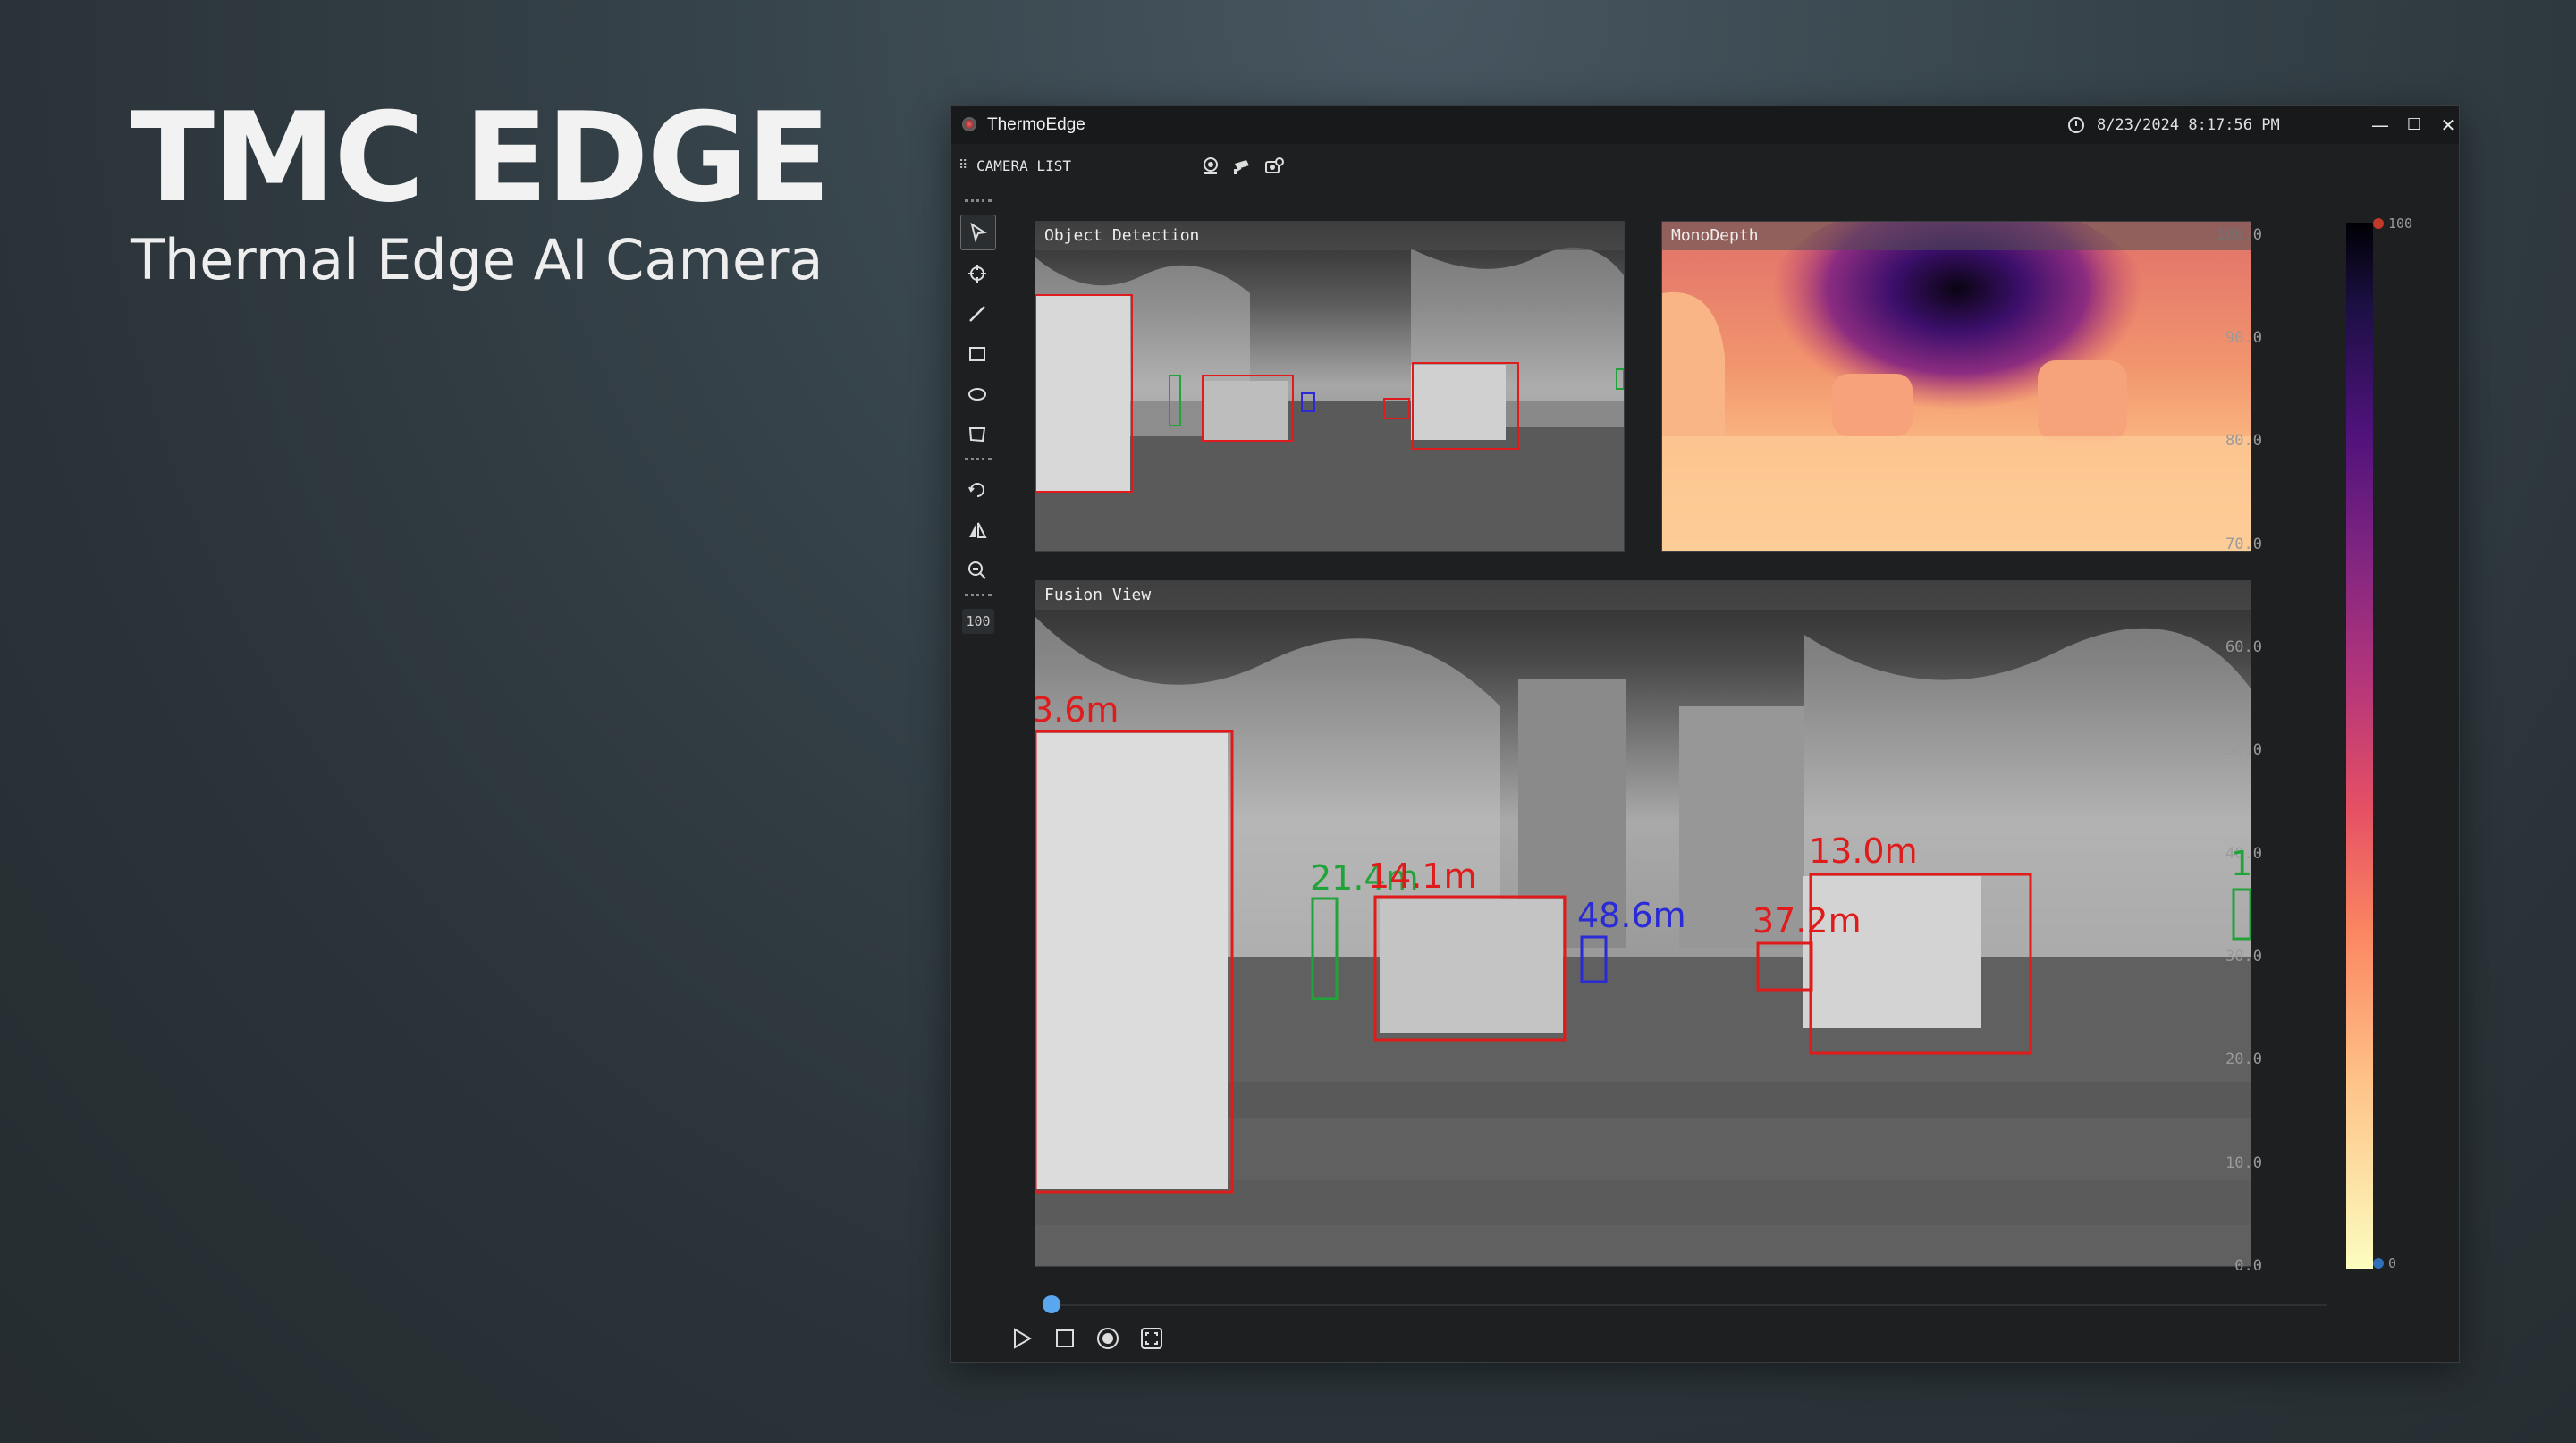 This screenshot has height=1443, width=2576. What do you see at coordinates (963, 165) in the screenshot?
I see `drag-handle-icon: ⠿` at bounding box center [963, 165].